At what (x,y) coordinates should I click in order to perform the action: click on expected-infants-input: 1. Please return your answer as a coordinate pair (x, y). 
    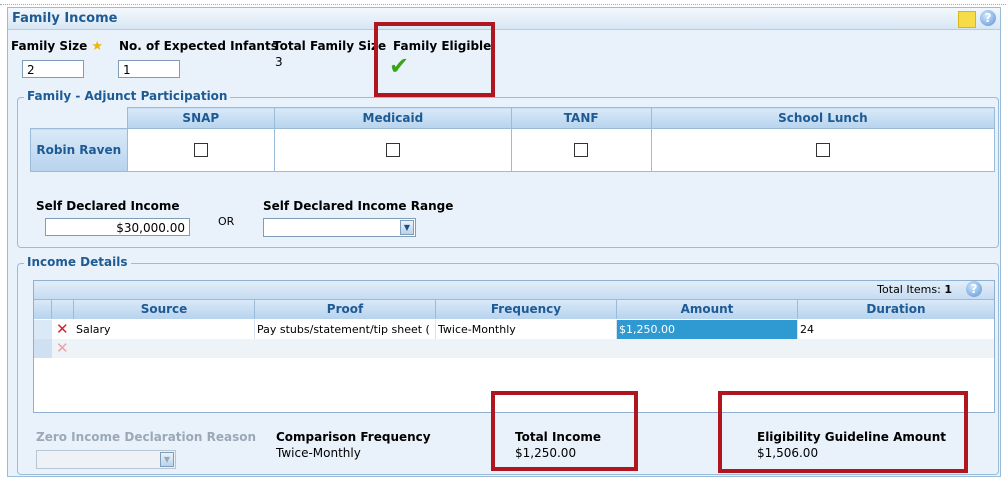
    Looking at the image, I should click on (149, 69).